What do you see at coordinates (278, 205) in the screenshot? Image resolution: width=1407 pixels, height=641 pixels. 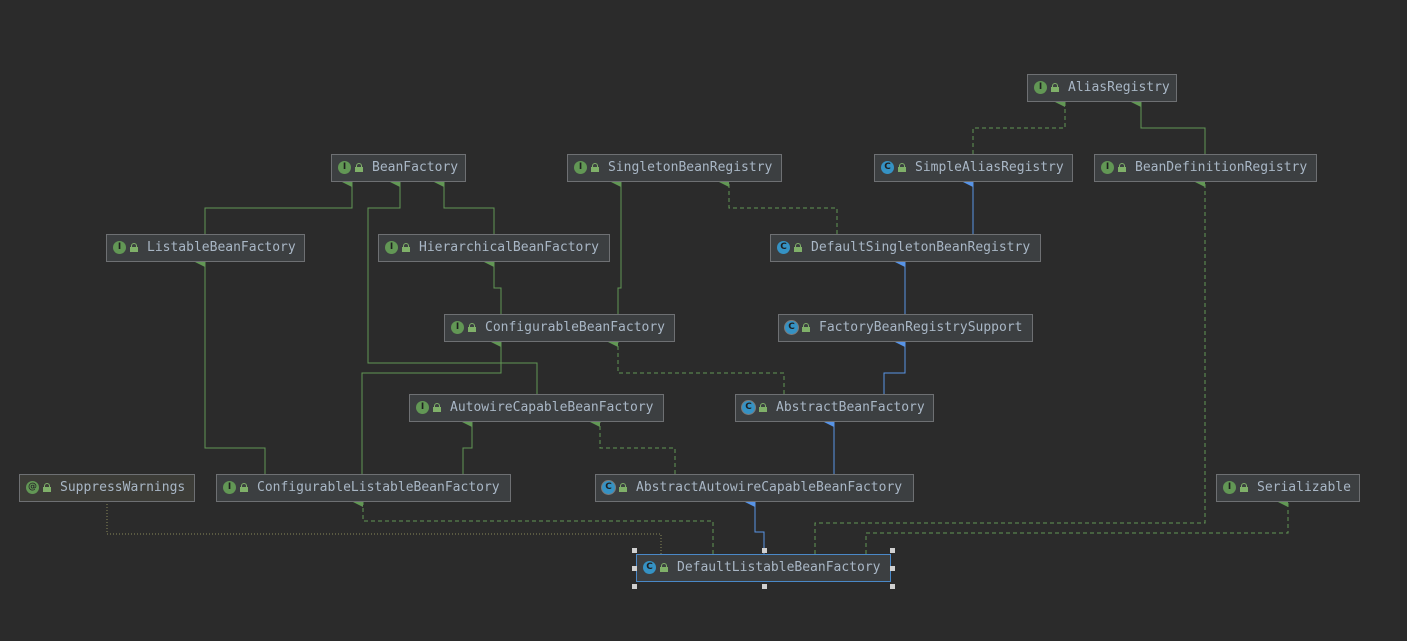 I see `edge-ListableBeanFactory-to-BeanFactory` at bounding box center [278, 205].